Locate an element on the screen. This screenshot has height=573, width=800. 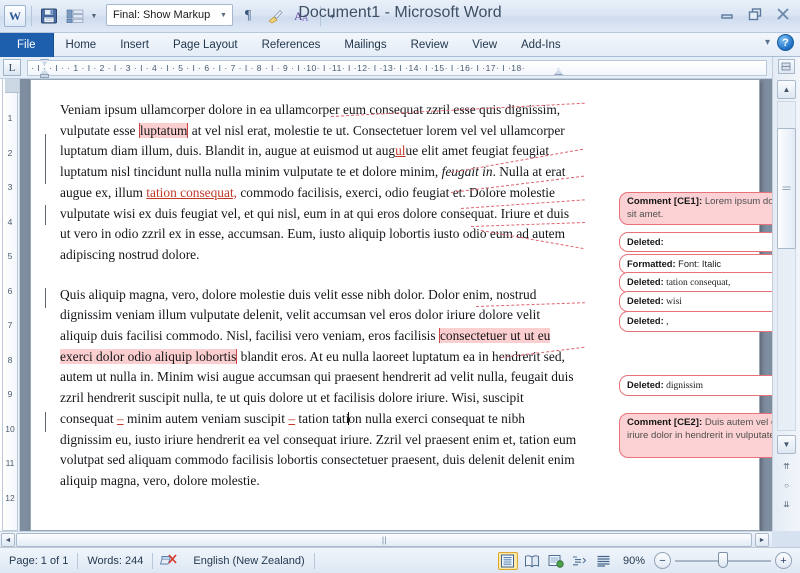
browse-object-icon: ○ is located at coordinates (786, 485).